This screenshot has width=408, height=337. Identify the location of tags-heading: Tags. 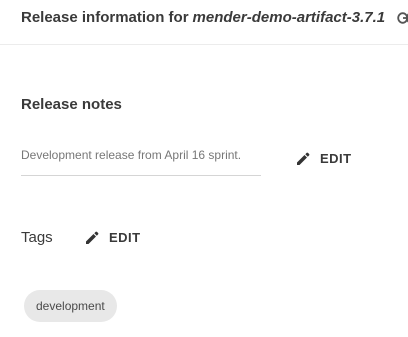
(37, 237).